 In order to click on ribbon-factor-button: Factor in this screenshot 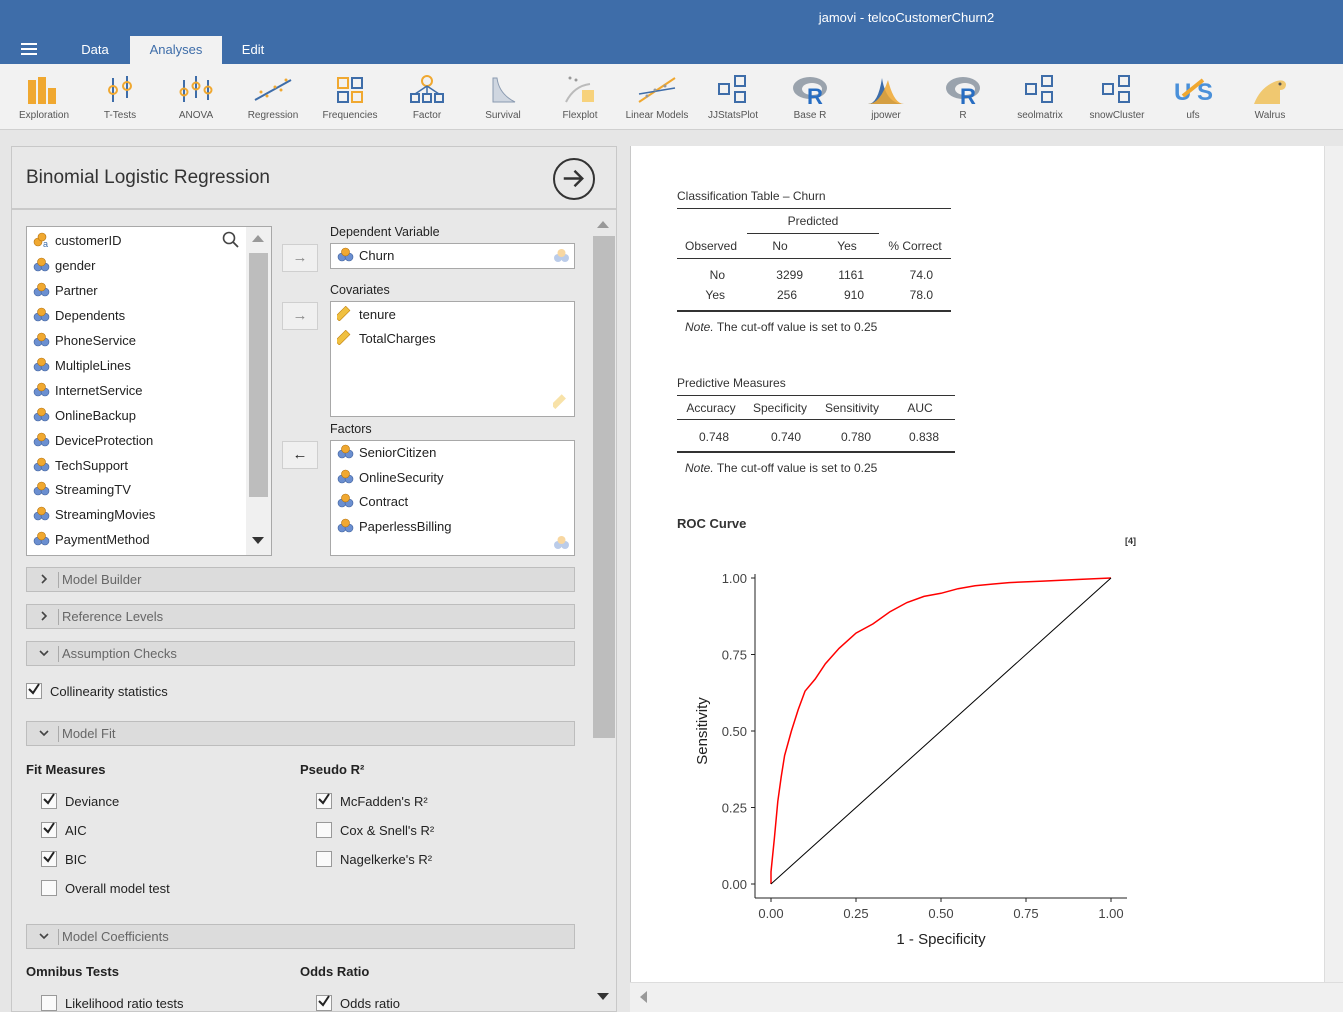, I will do `click(427, 97)`.